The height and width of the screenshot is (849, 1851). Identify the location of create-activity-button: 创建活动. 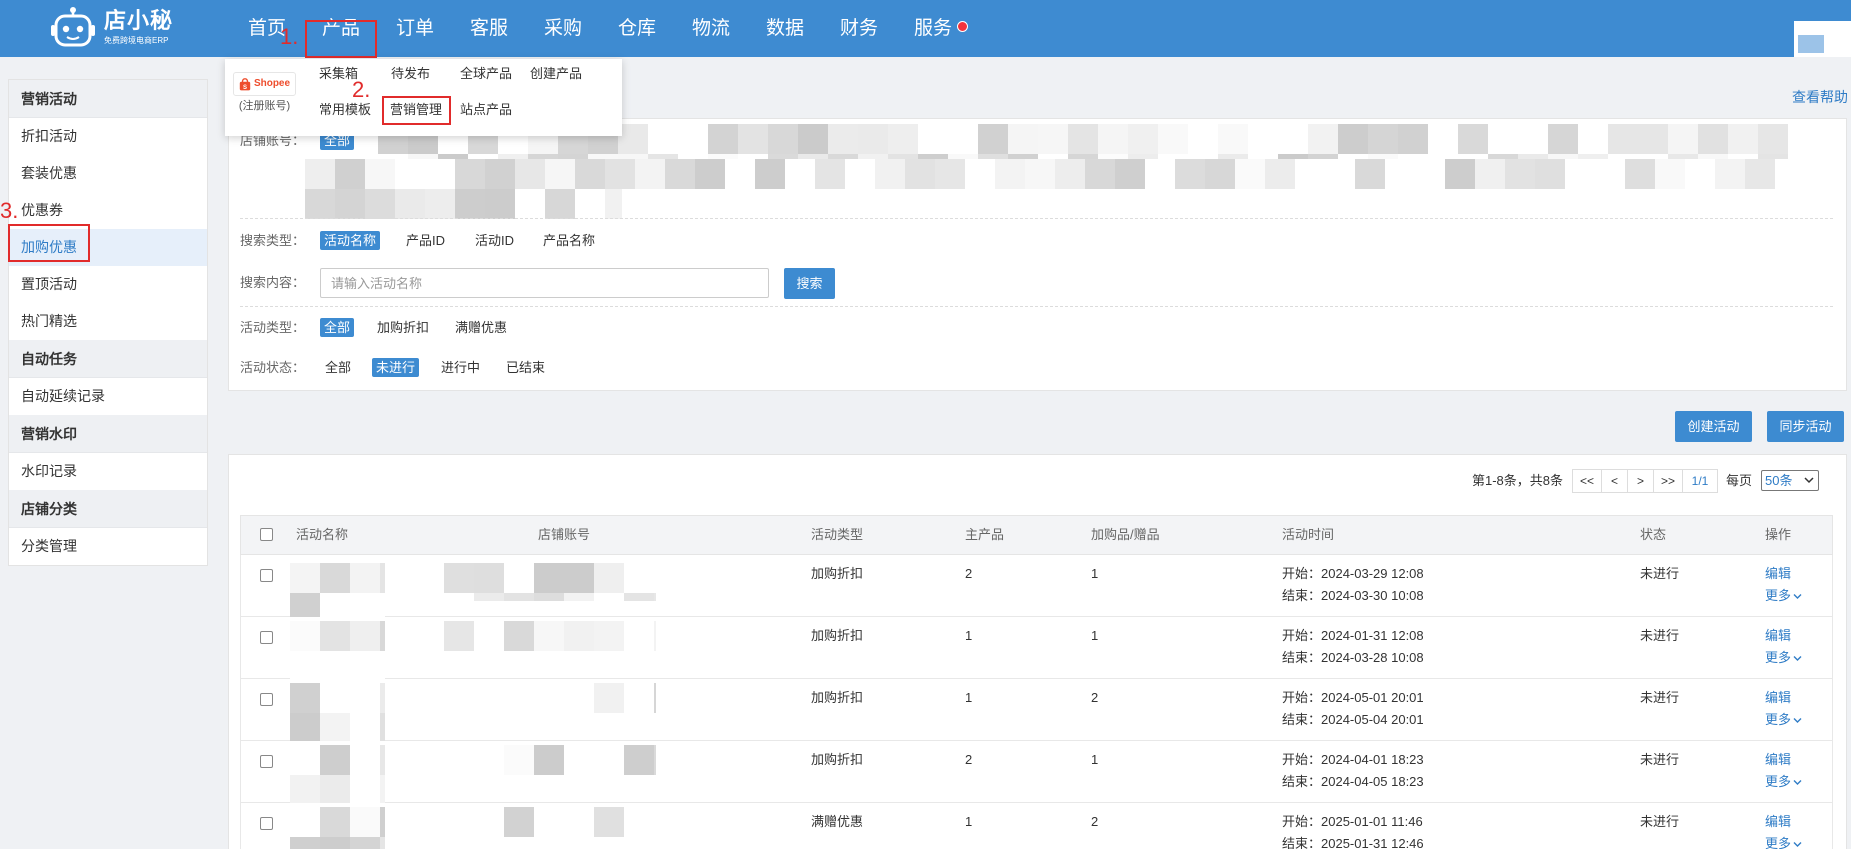
(1713, 426).